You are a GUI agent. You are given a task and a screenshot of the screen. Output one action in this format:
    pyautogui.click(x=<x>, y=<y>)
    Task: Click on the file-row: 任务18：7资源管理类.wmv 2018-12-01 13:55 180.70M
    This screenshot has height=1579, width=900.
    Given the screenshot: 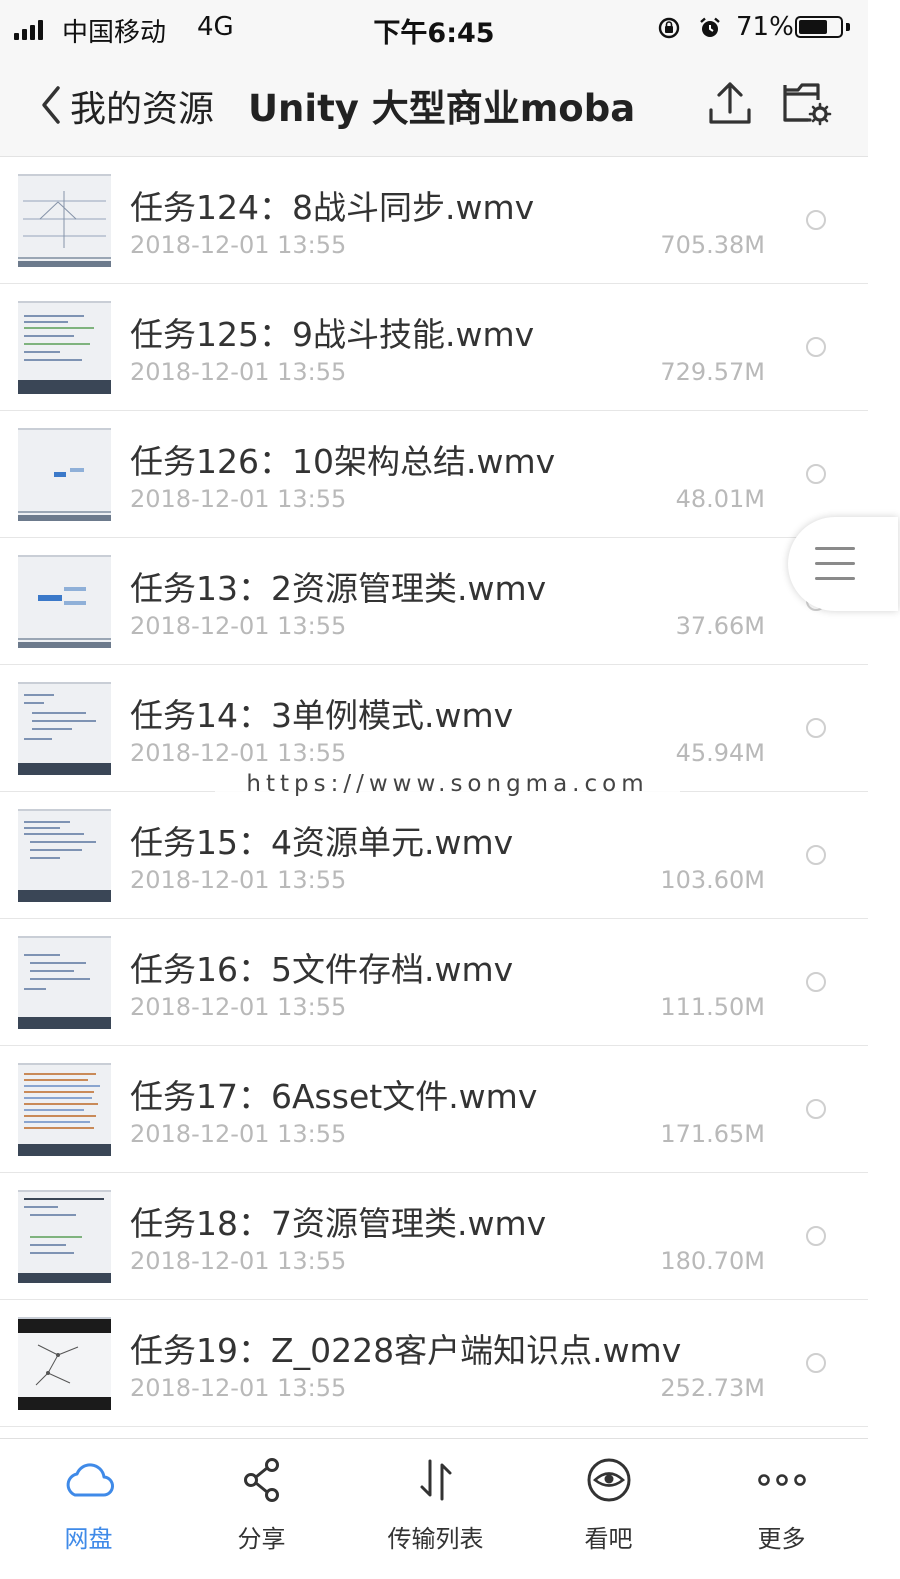 What is the action you would take?
    pyautogui.click(x=434, y=1236)
    